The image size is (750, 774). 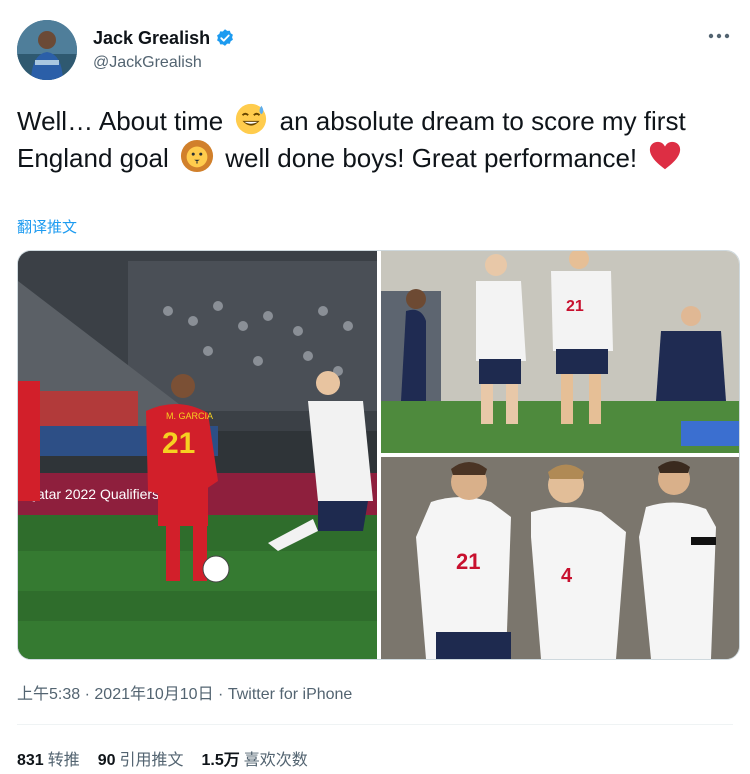 What do you see at coordinates (63, 760) in the screenshot?
I see `retweets-label: 转推` at bounding box center [63, 760].